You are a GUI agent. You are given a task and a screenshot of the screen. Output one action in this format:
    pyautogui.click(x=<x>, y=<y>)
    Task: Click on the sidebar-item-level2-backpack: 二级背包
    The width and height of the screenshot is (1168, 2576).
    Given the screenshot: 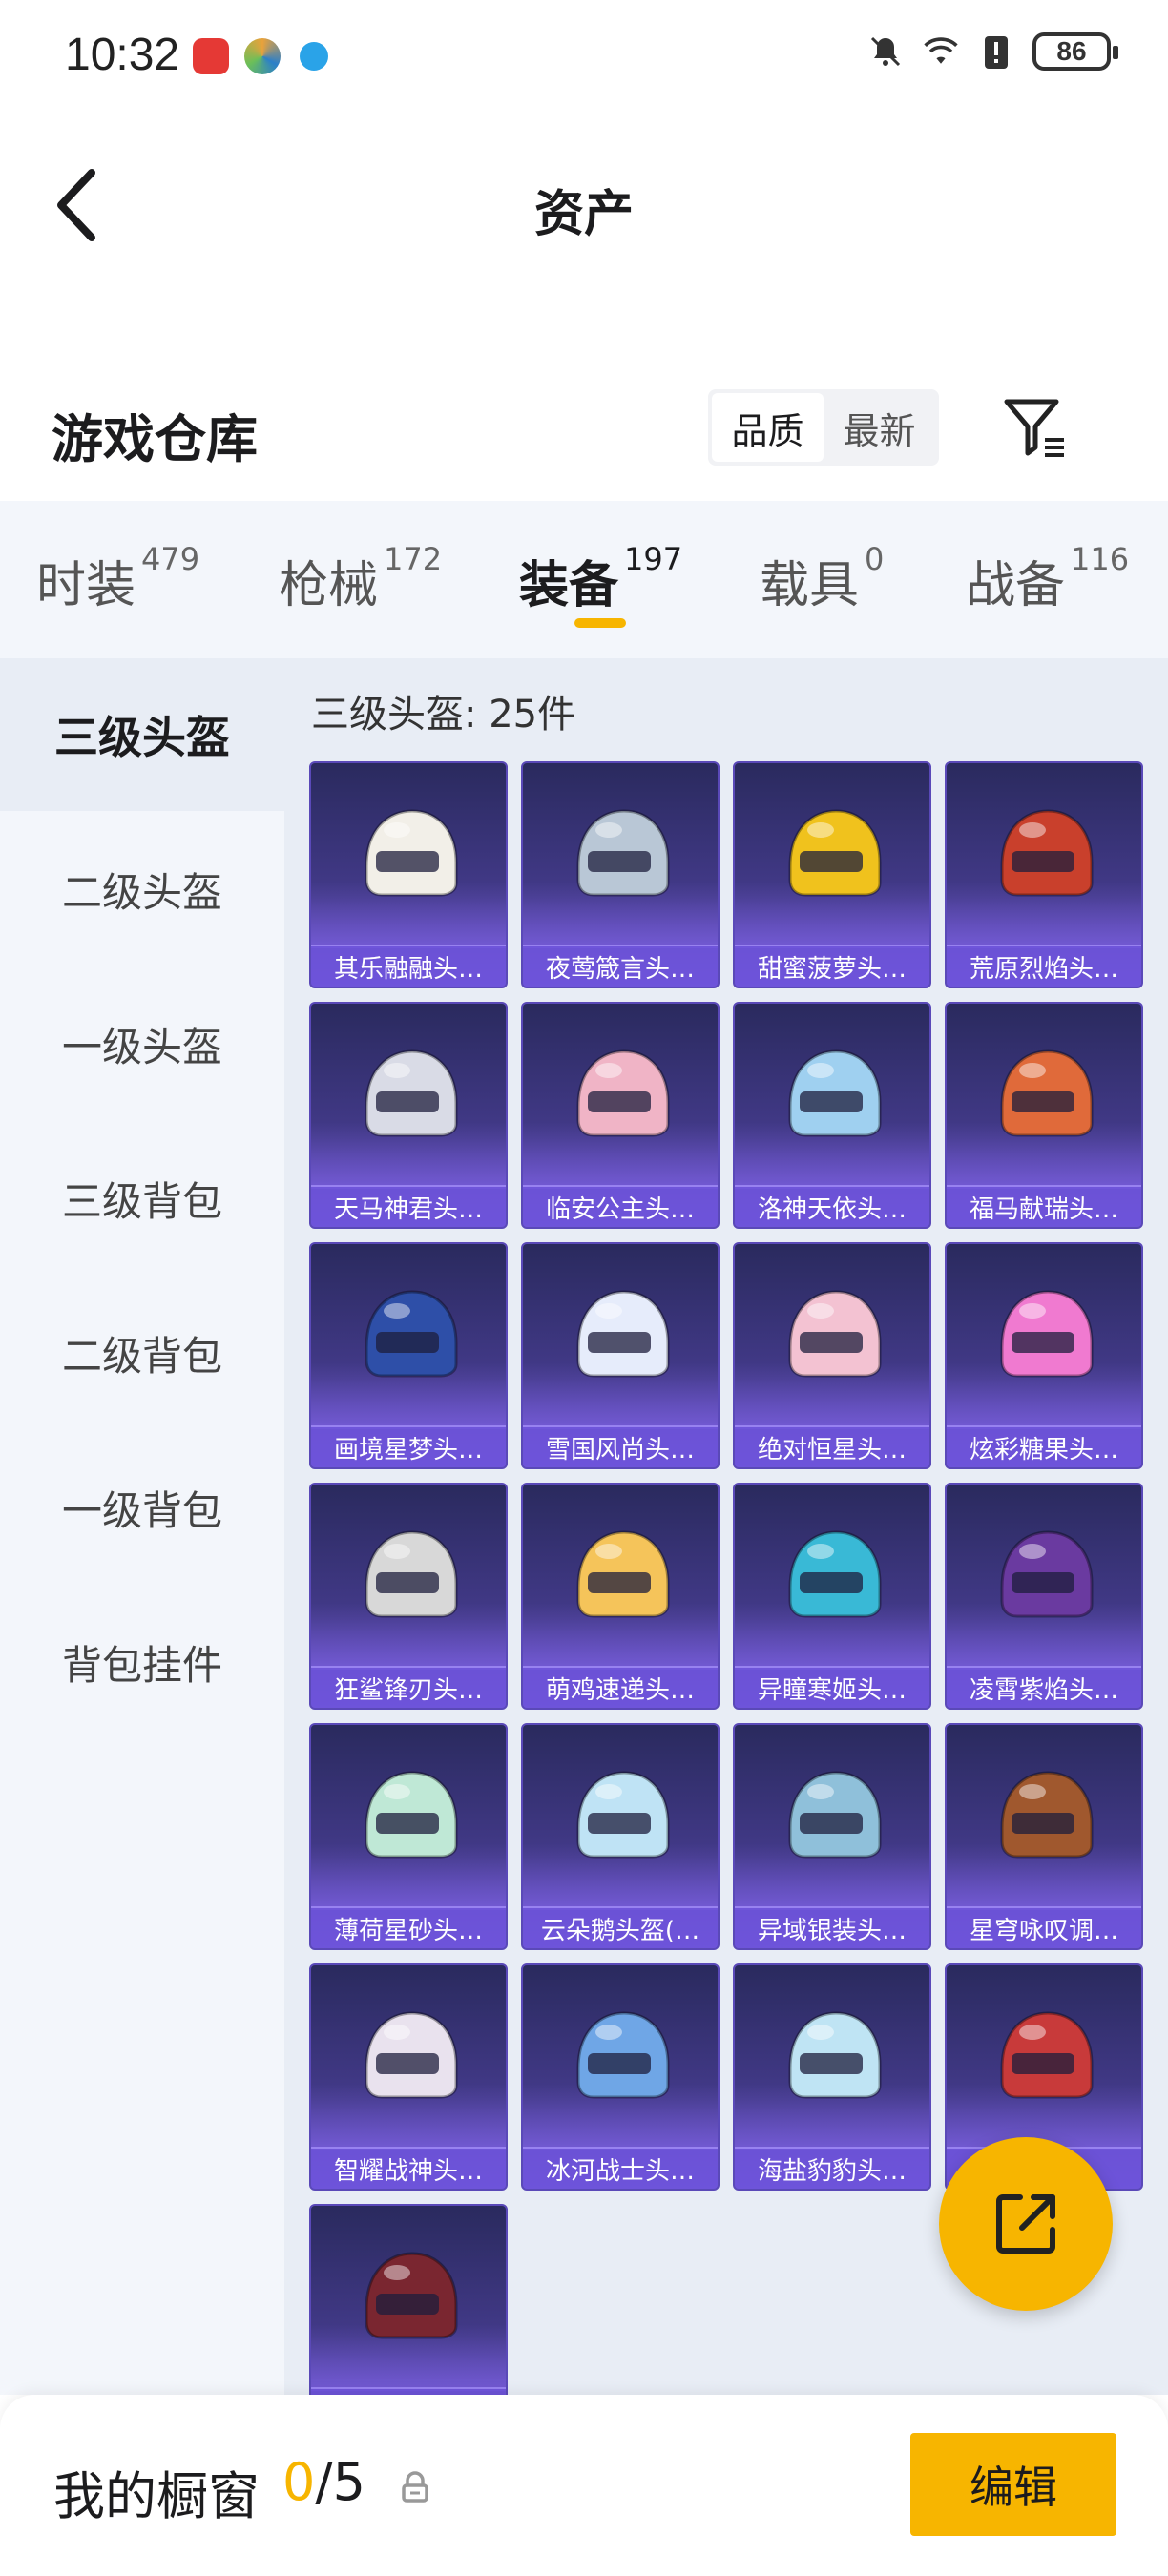 What is the action you would take?
    pyautogui.click(x=142, y=1353)
    